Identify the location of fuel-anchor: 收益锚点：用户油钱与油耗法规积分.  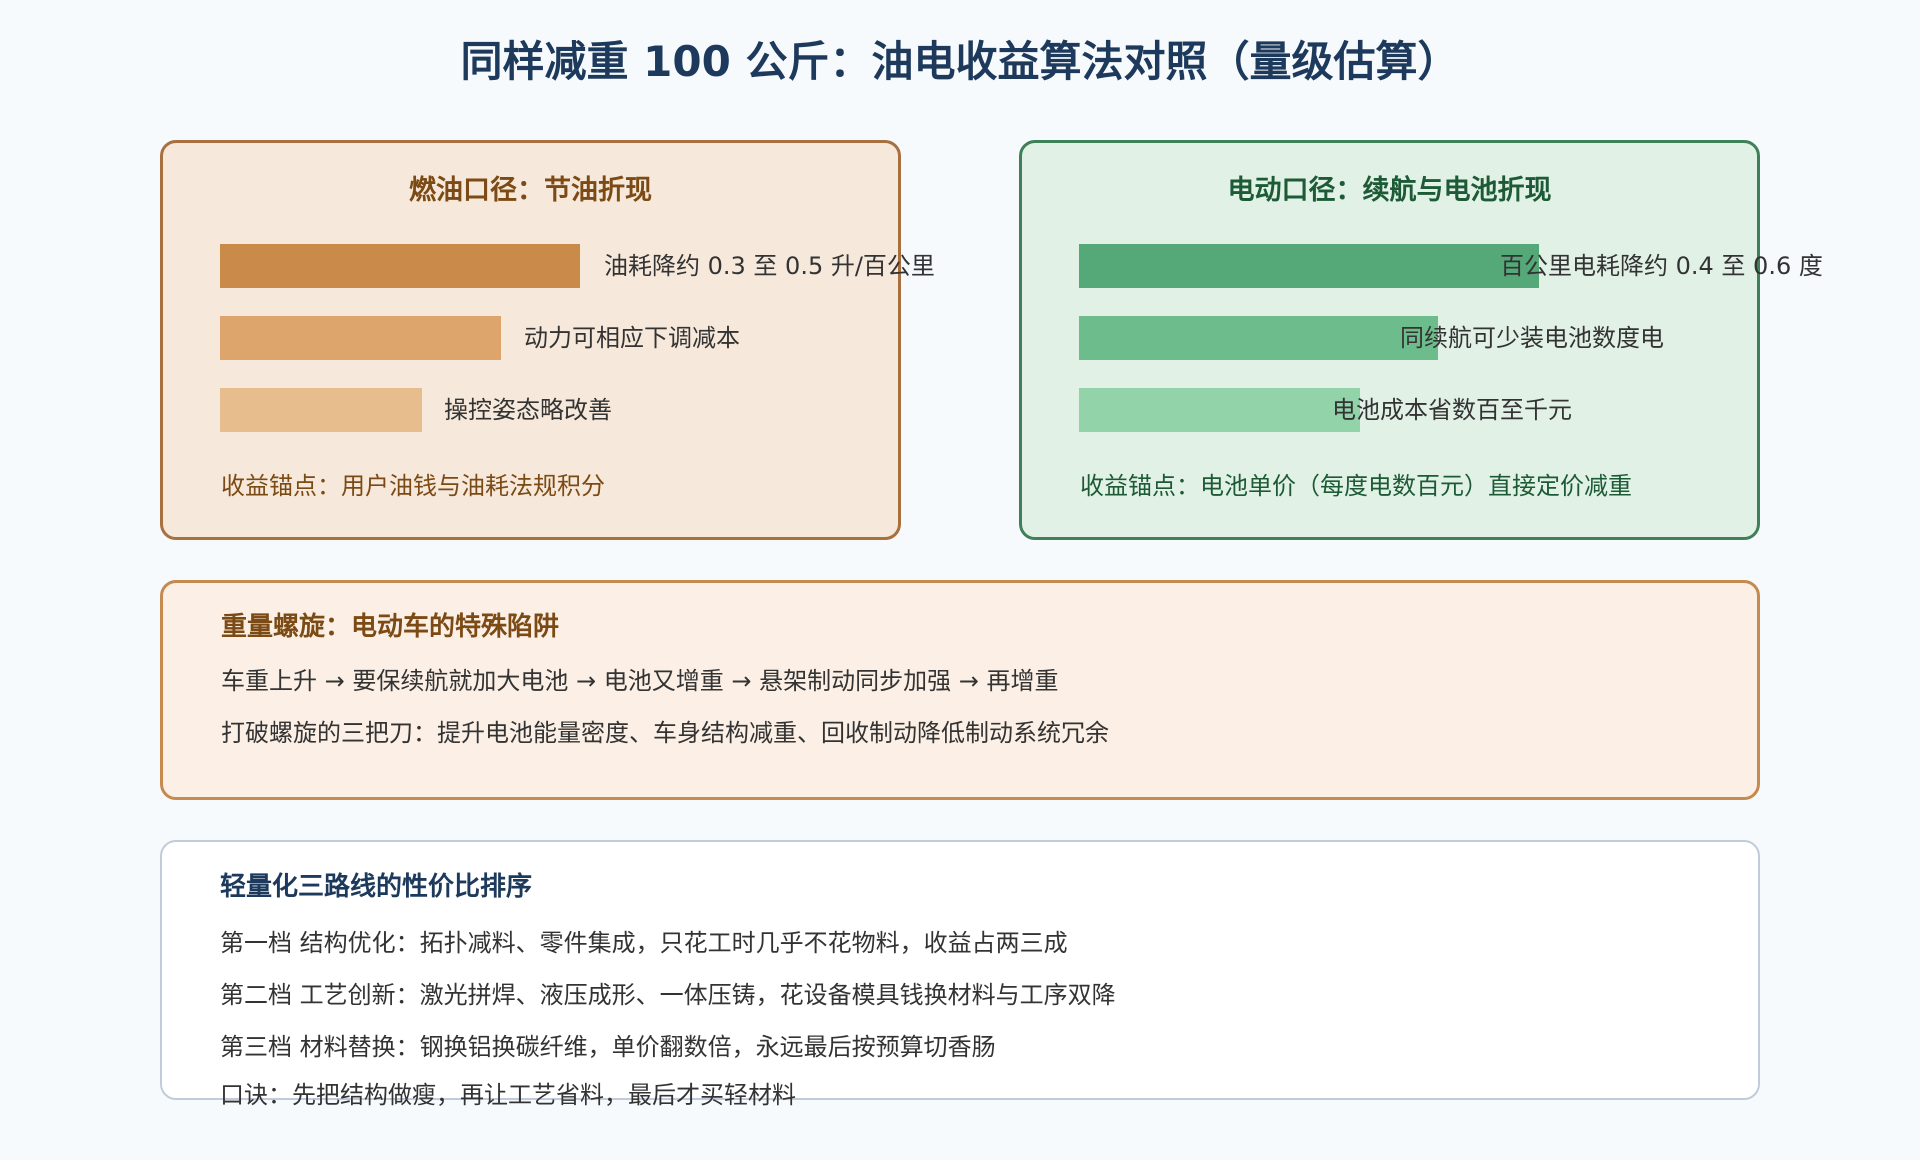
(413, 486).